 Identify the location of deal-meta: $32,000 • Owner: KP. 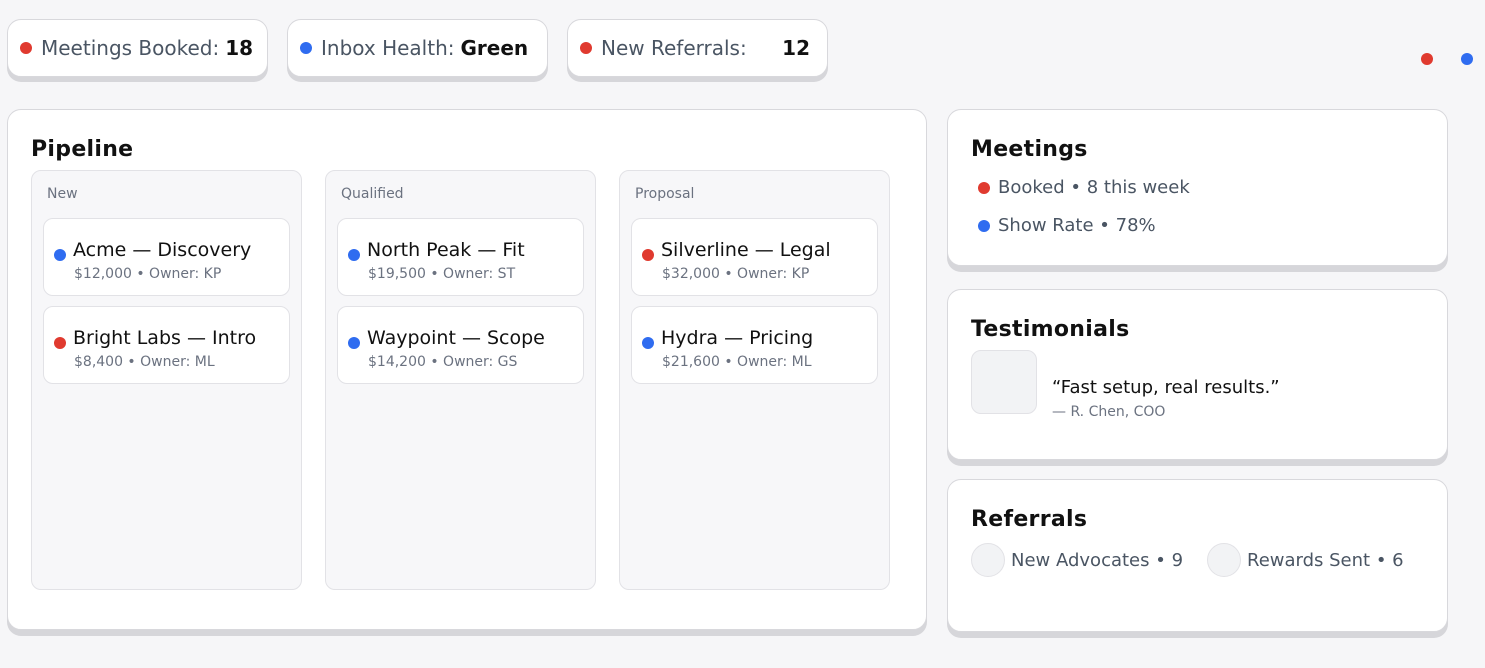
(736, 274).